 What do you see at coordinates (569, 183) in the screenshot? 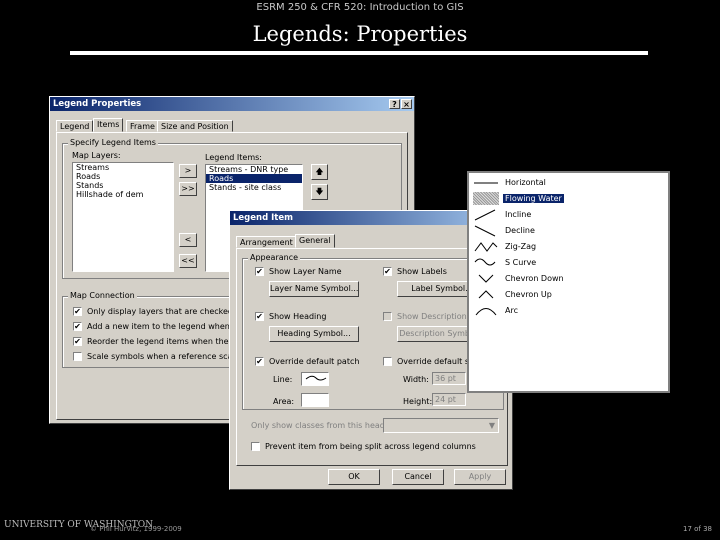
I see `patch-item-horizontal: Horizontal` at bounding box center [569, 183].